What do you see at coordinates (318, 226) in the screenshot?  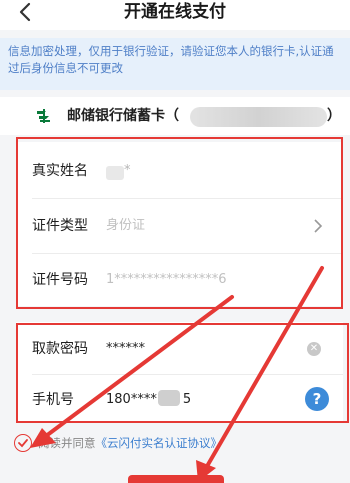 I see `chevron-right-icon` at bounding box center [318, 226].